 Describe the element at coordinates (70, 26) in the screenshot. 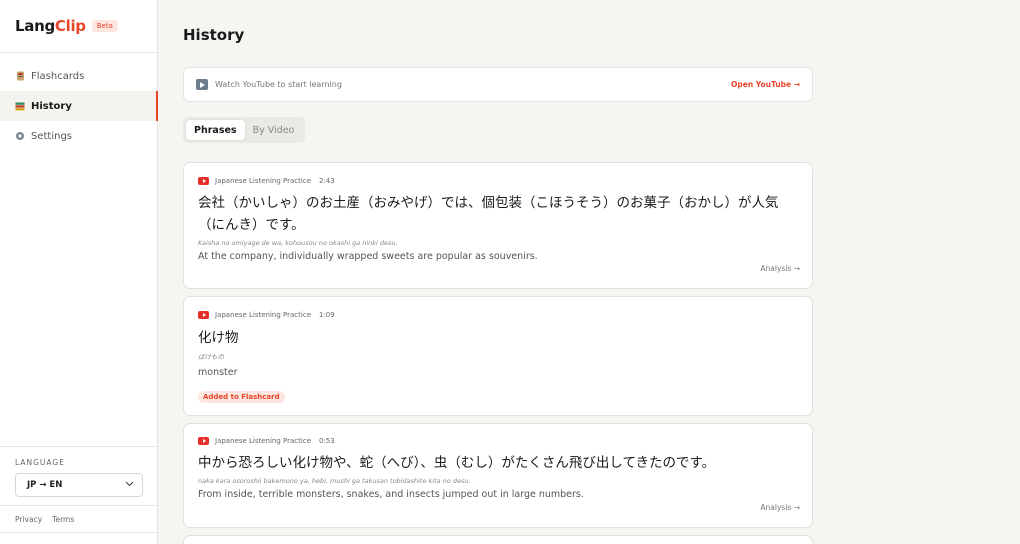

I see `brand-name-clip: Clip` at that location.